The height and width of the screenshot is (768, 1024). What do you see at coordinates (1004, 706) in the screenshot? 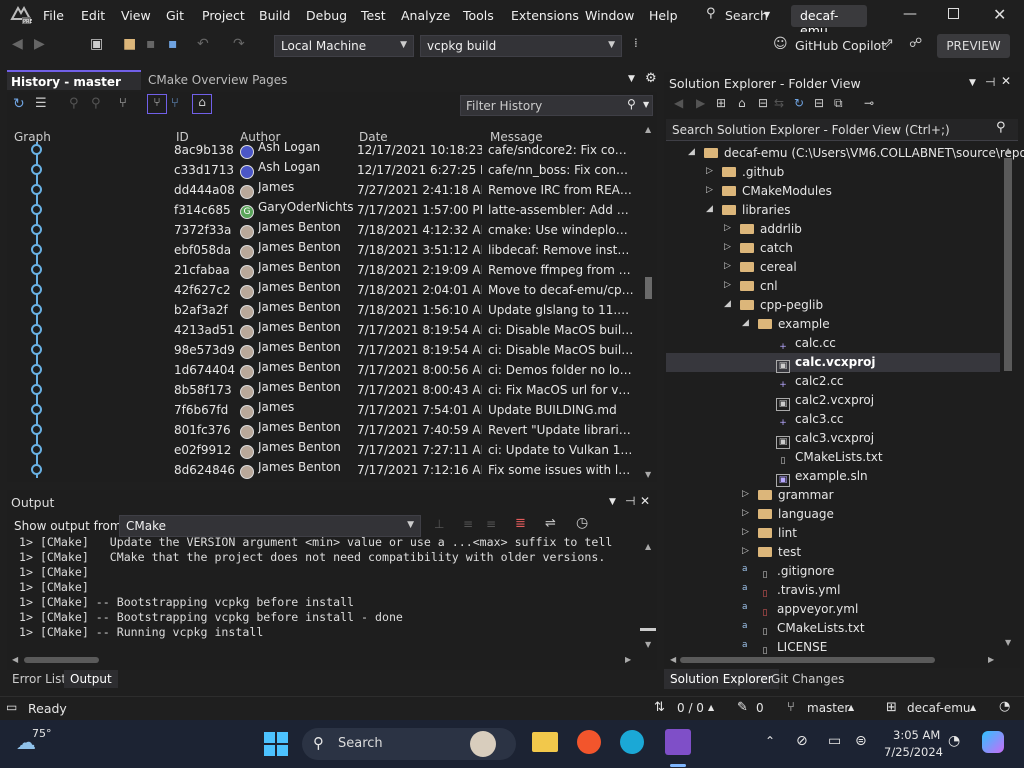
I see `notification-bell-icon: ◔` at bounding box center [1004, 706].